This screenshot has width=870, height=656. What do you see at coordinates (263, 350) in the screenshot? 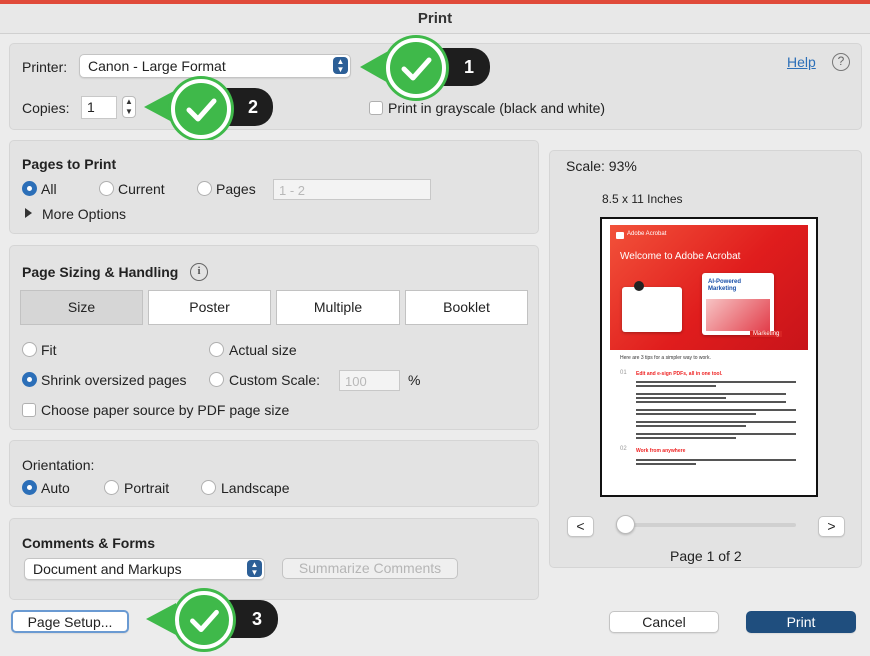
I see `actual-size-label: Actual size` at bounding box center [263, 350].